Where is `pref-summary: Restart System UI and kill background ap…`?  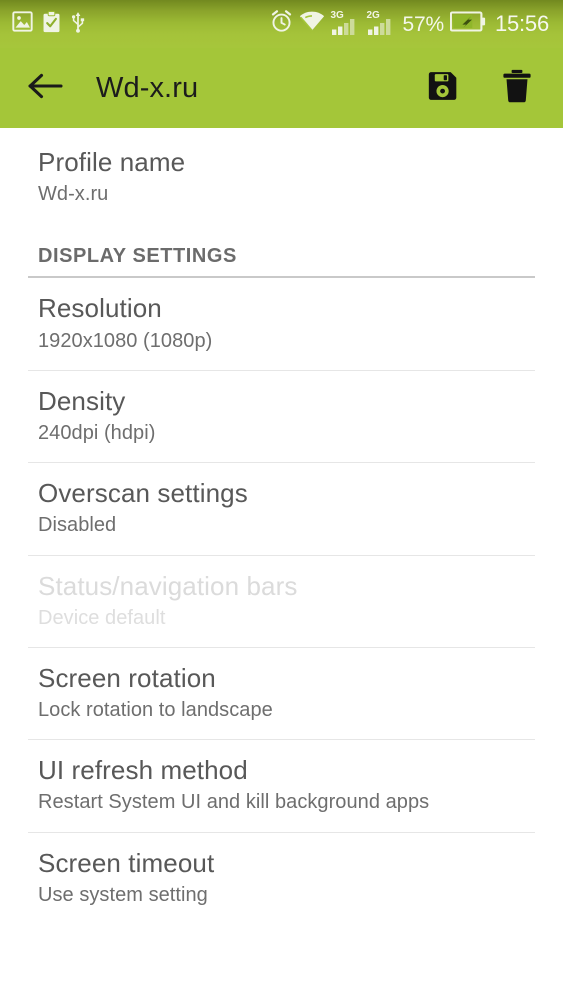 pref-summary: Restart System UI and kill background ap… is located at coordinates (234, 802).